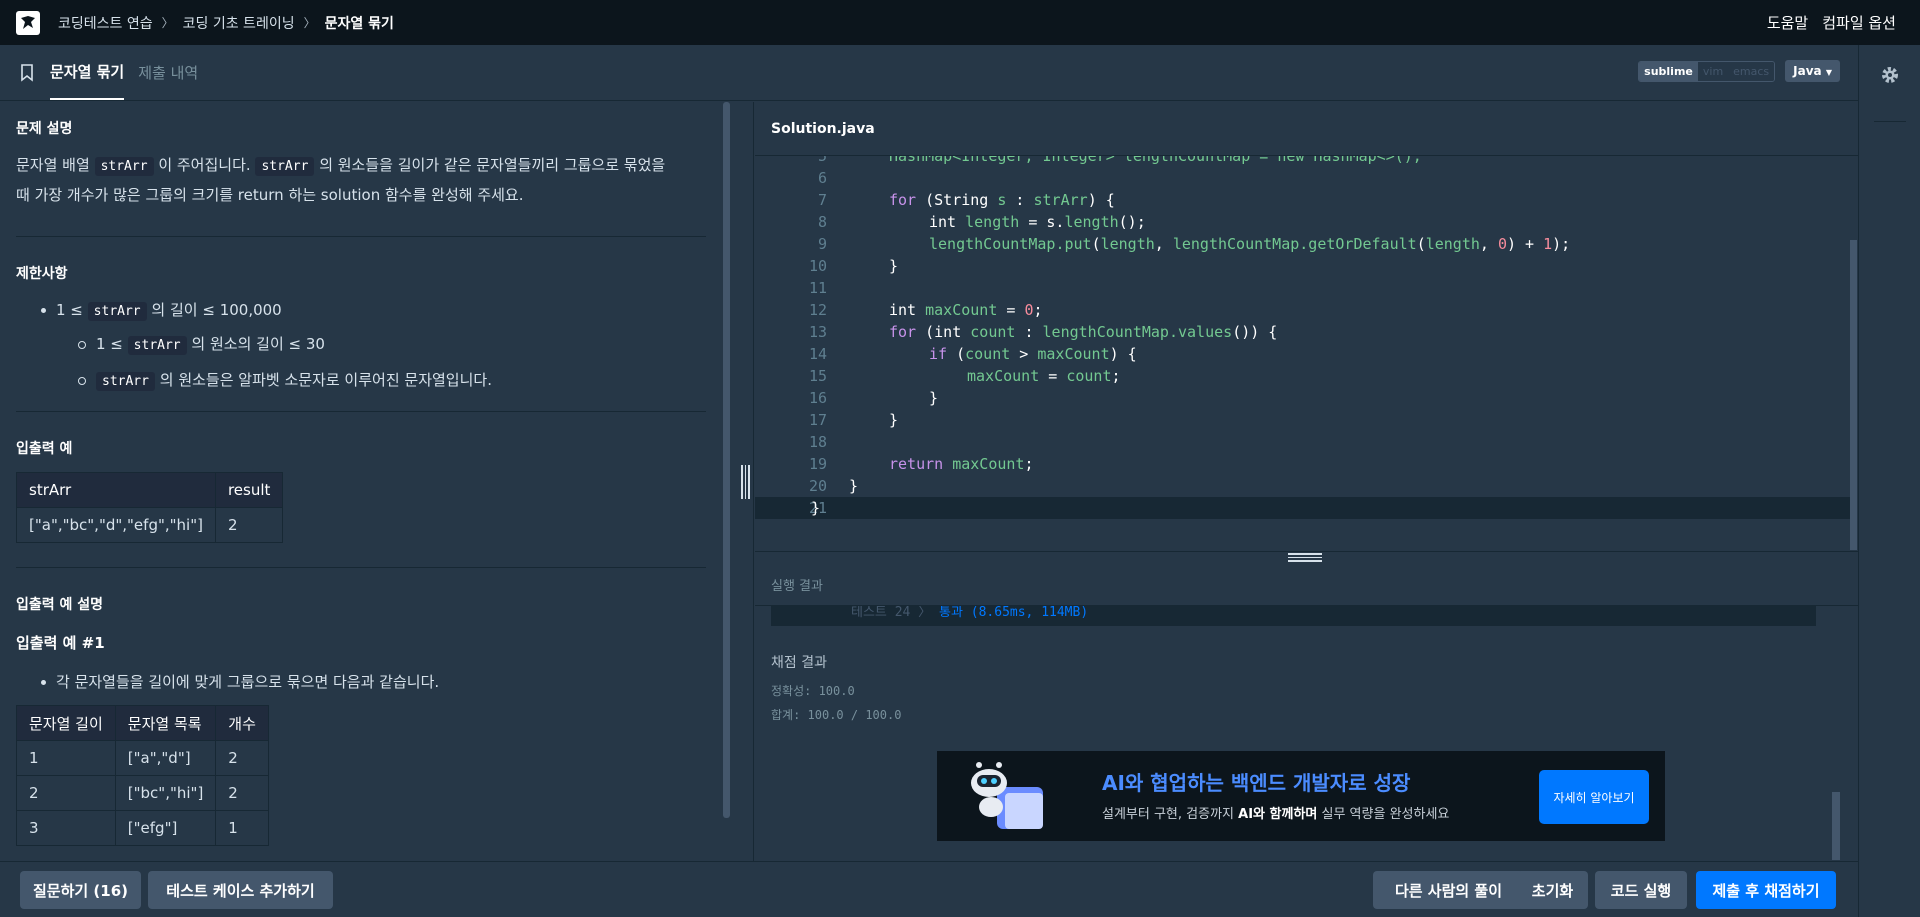  Describe the element at coordinates (44, 129) in the screenshot. I see `description-heading: 문제 설명` at that location.